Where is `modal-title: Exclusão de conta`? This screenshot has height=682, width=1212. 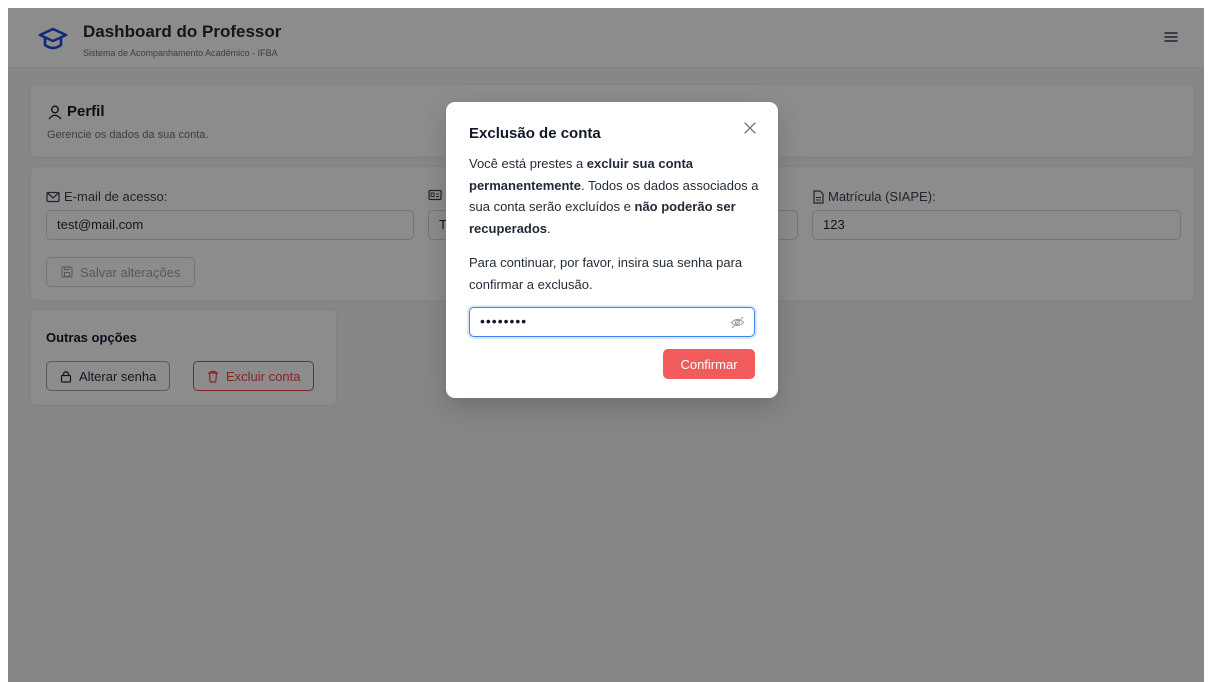
modal-title: Exclusão de conta is located at coordinates (535, 133).